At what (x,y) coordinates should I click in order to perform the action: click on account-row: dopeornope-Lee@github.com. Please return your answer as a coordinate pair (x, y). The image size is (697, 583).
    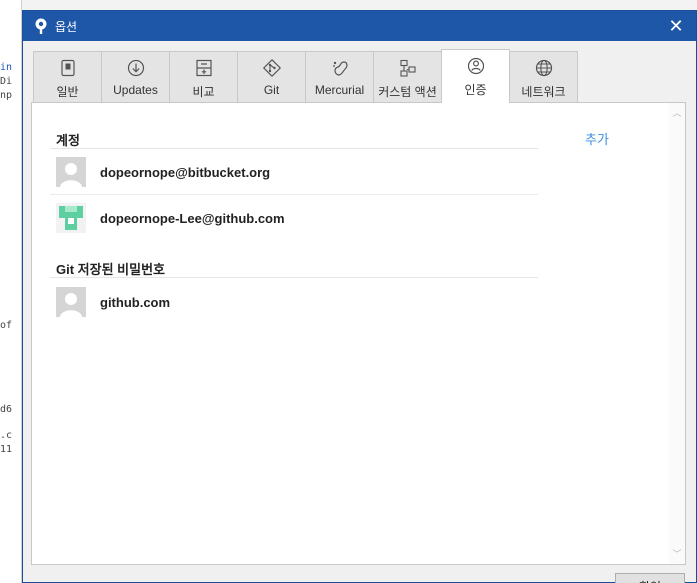
    Looking at the image, I should click on (294, 218).